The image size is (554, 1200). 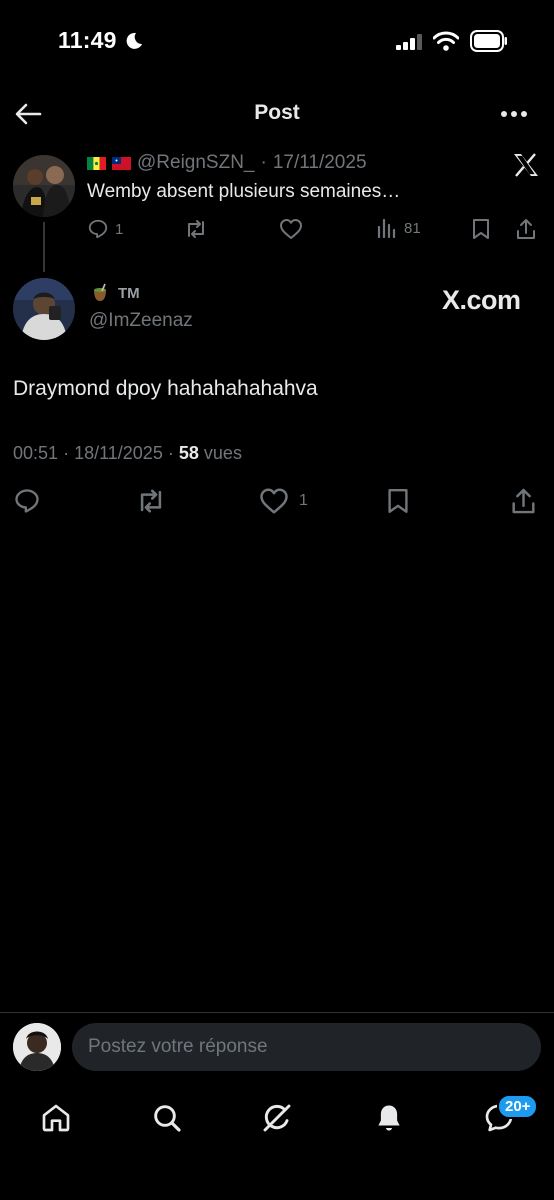 What do you see at coordinates (121, 163) in the screenshot?
I see `samoa-flag-icon` at bounding box center [121, 163].